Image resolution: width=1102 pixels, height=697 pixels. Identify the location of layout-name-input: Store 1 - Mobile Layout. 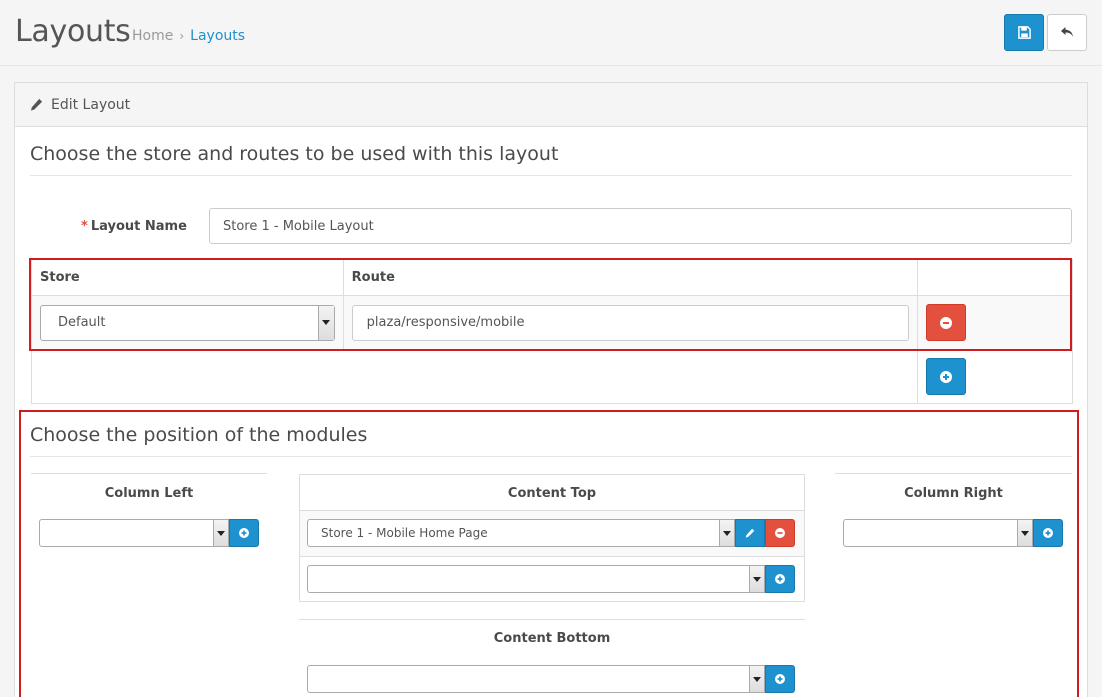
(640, 226).